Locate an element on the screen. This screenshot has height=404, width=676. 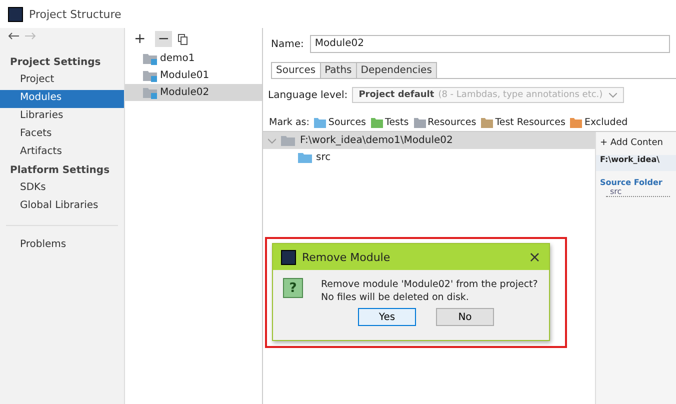
name-label: Name: is located at coordinates (287, 44).